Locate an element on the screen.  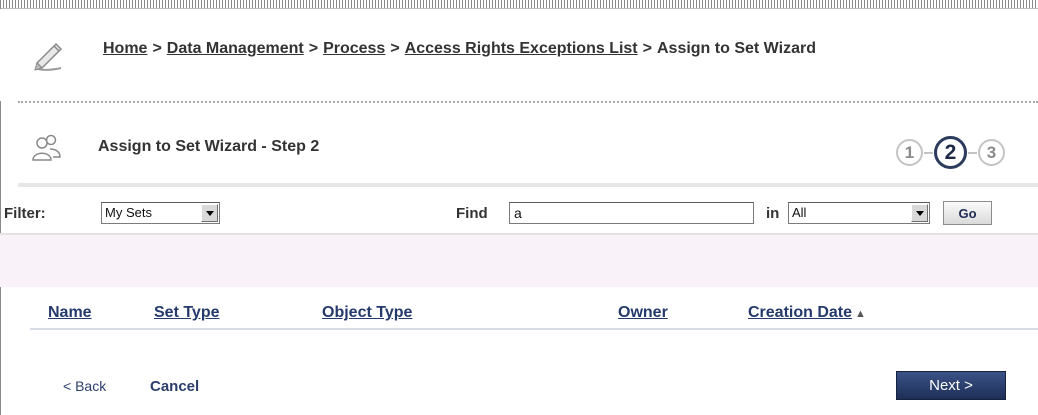
column-header-owner: Owner is located at coordinates (643, 313).